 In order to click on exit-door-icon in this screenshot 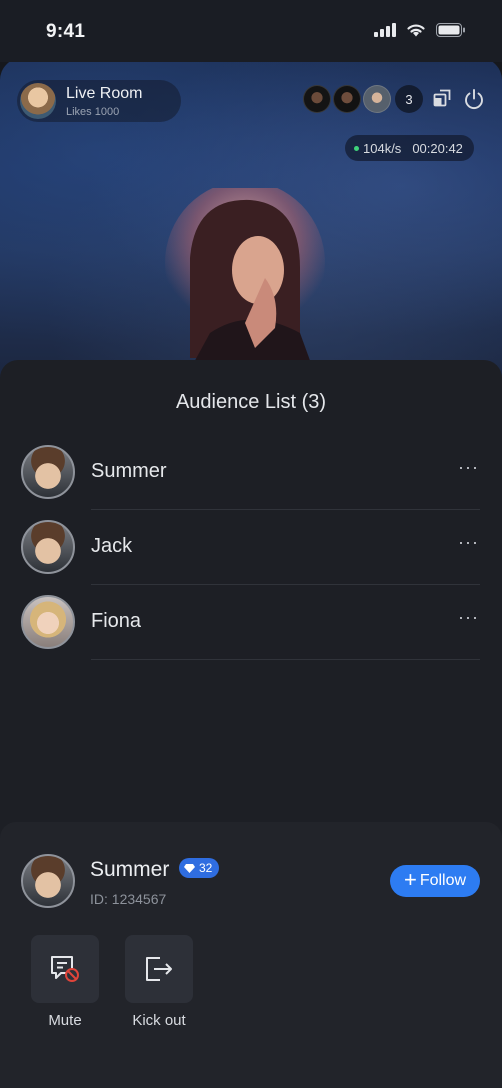, I will do `click(159, 969)`.